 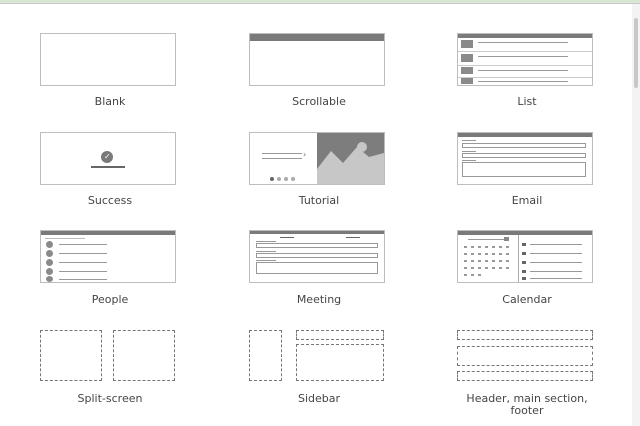 I want to click on template-tile-meeting: Meeting, so click(x=319, y=270).